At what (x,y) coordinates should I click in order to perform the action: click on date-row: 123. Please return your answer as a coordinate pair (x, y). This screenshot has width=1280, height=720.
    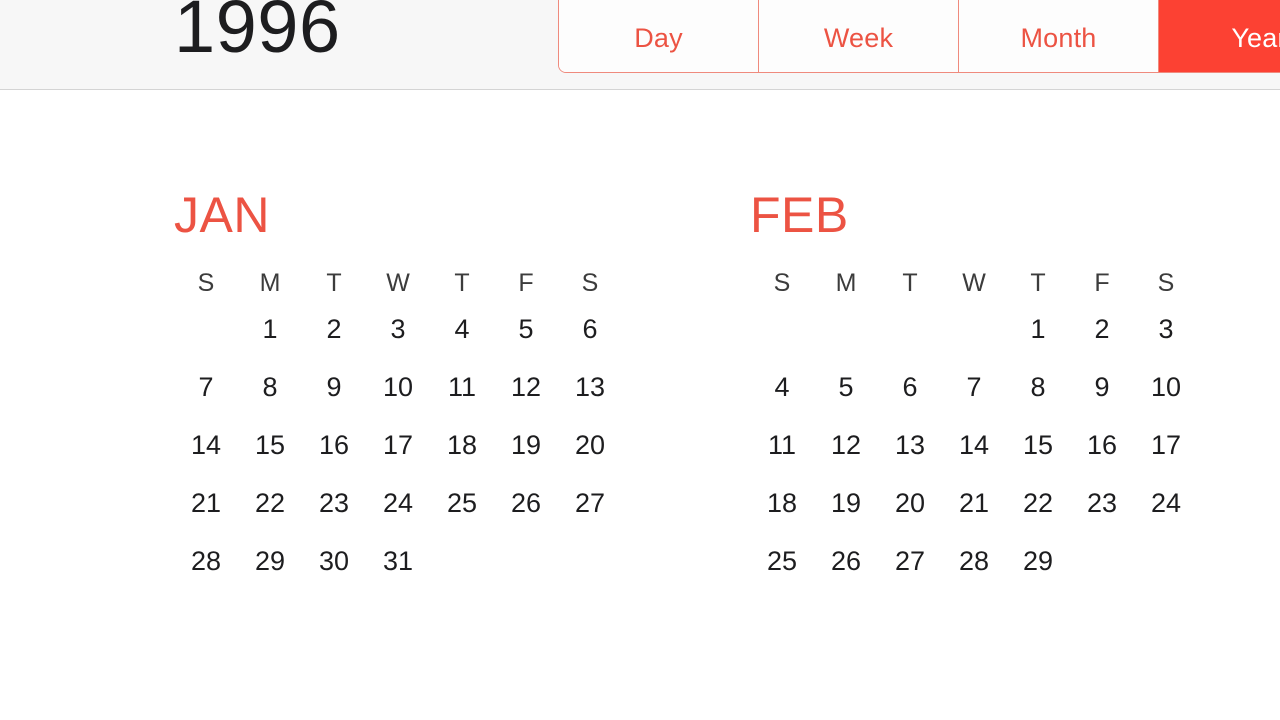
    Looking at the image, I should click on (974, 329).